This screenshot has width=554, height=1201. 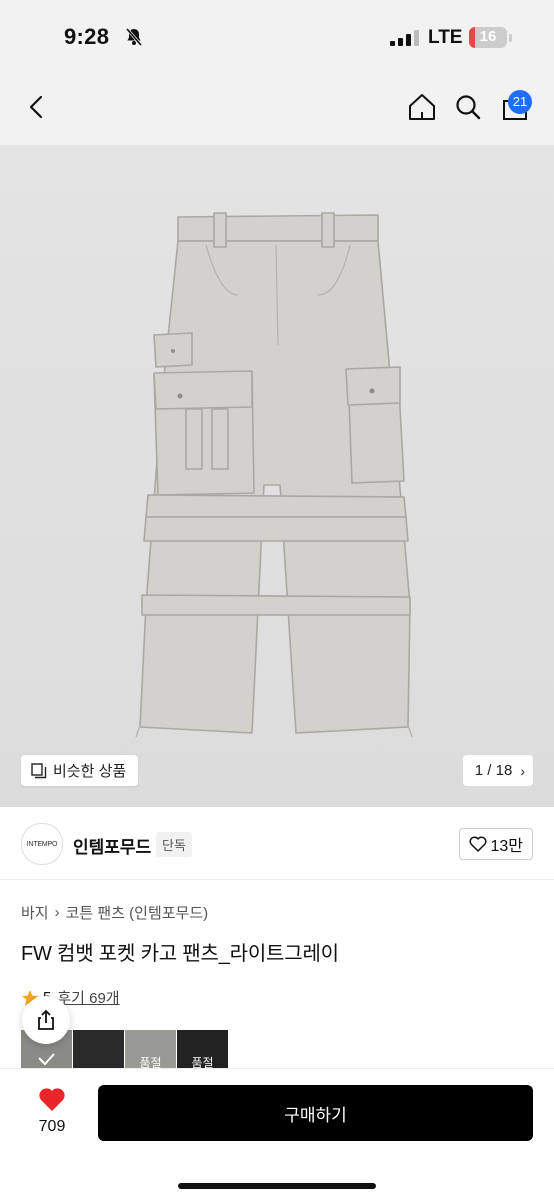 I want to click on brand-name: 인템포무드, so click(x=112, y=845).